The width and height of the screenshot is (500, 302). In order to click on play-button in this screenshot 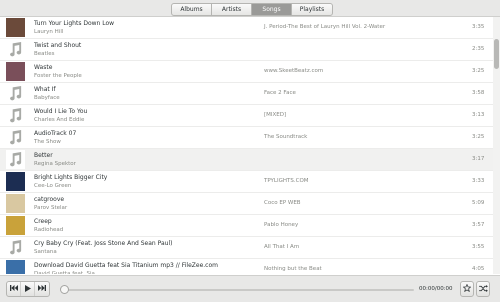, I will do `click(28, 289)`.